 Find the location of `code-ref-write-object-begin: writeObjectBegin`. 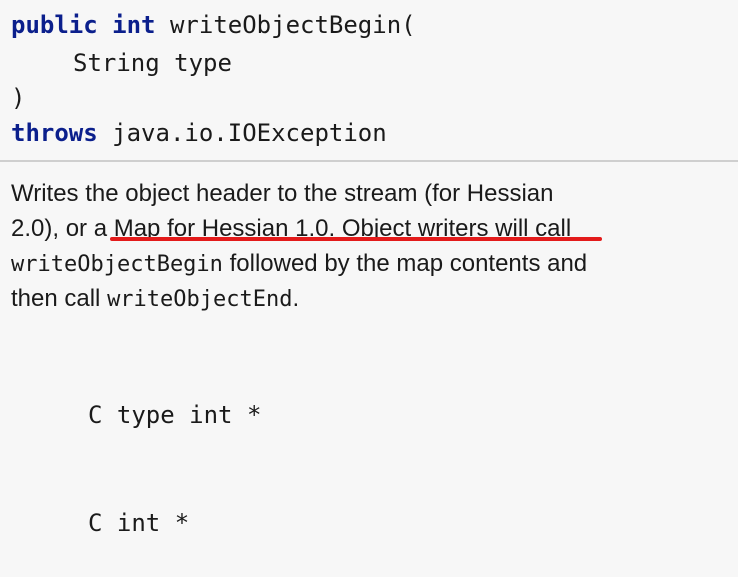

code-ref-write-object-begin: writeObjectBegin is located at coordinates (117, 264).